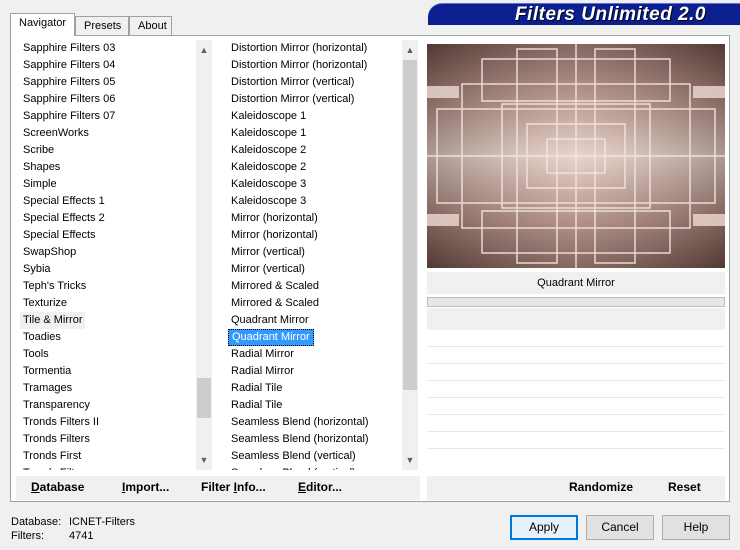 The image size is (740, 550). Describe the element at coordinates (576, 302) in the screenshot. I see `progress-bar` at that location.